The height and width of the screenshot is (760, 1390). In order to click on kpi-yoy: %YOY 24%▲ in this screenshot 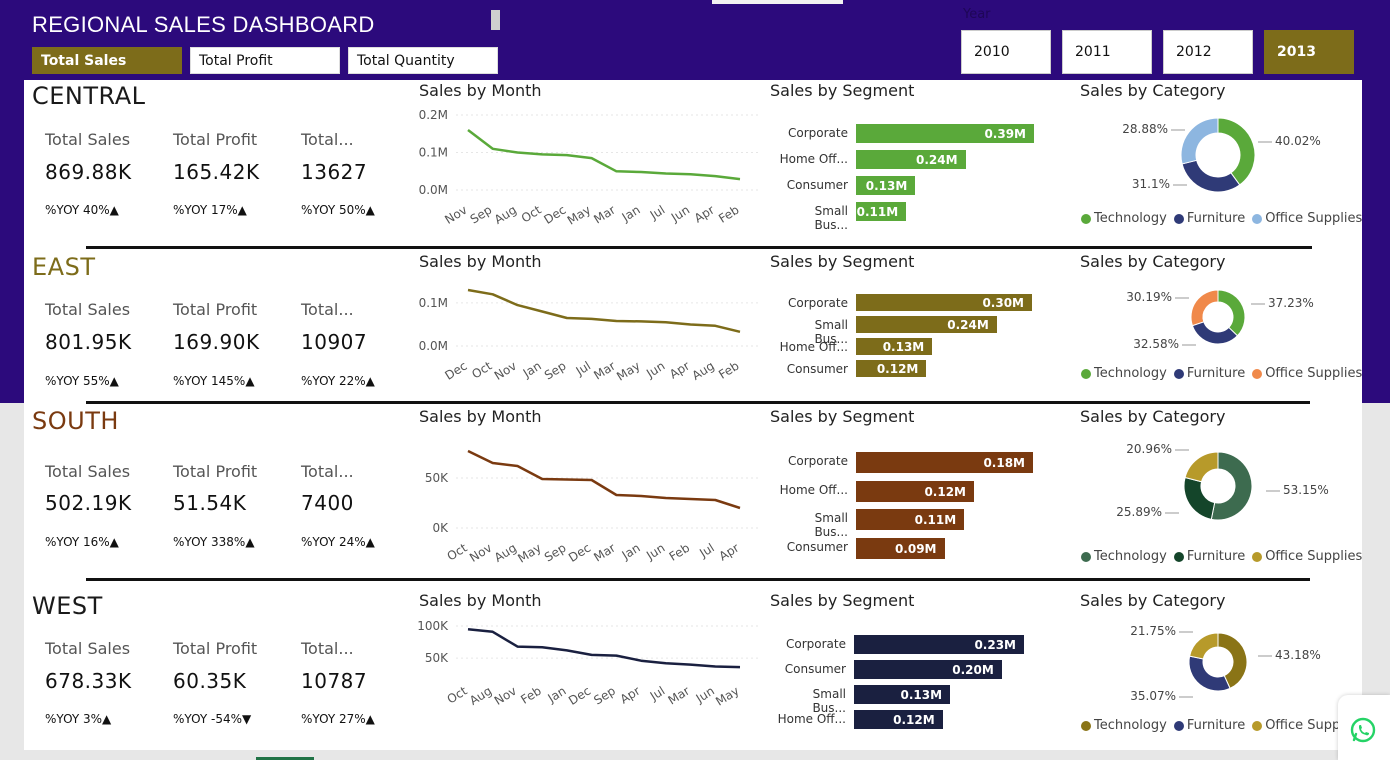, I will do `click(338, 542)`.